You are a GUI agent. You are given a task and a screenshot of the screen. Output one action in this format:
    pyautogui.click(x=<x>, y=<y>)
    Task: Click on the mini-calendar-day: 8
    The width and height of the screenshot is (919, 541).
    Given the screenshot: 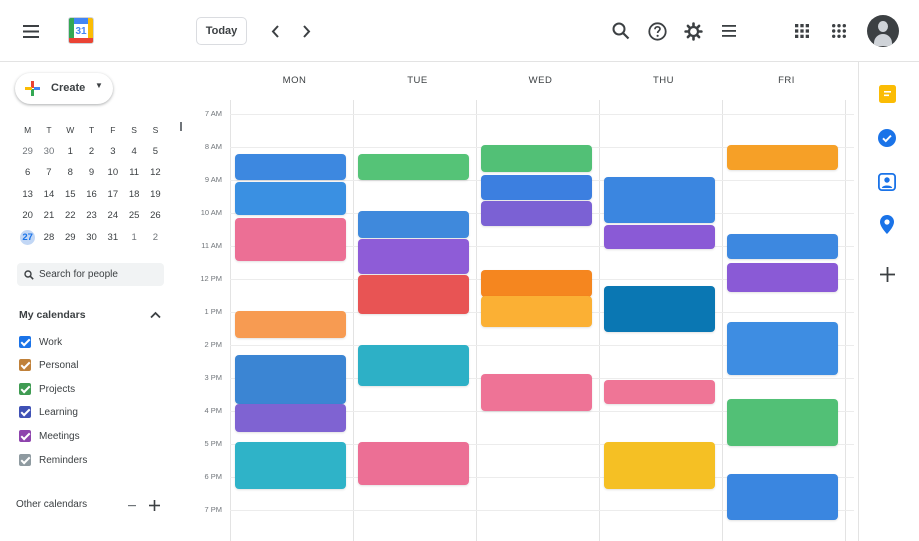 What is the action you would take?
    pyautogui.click(x=70, y=172)
    